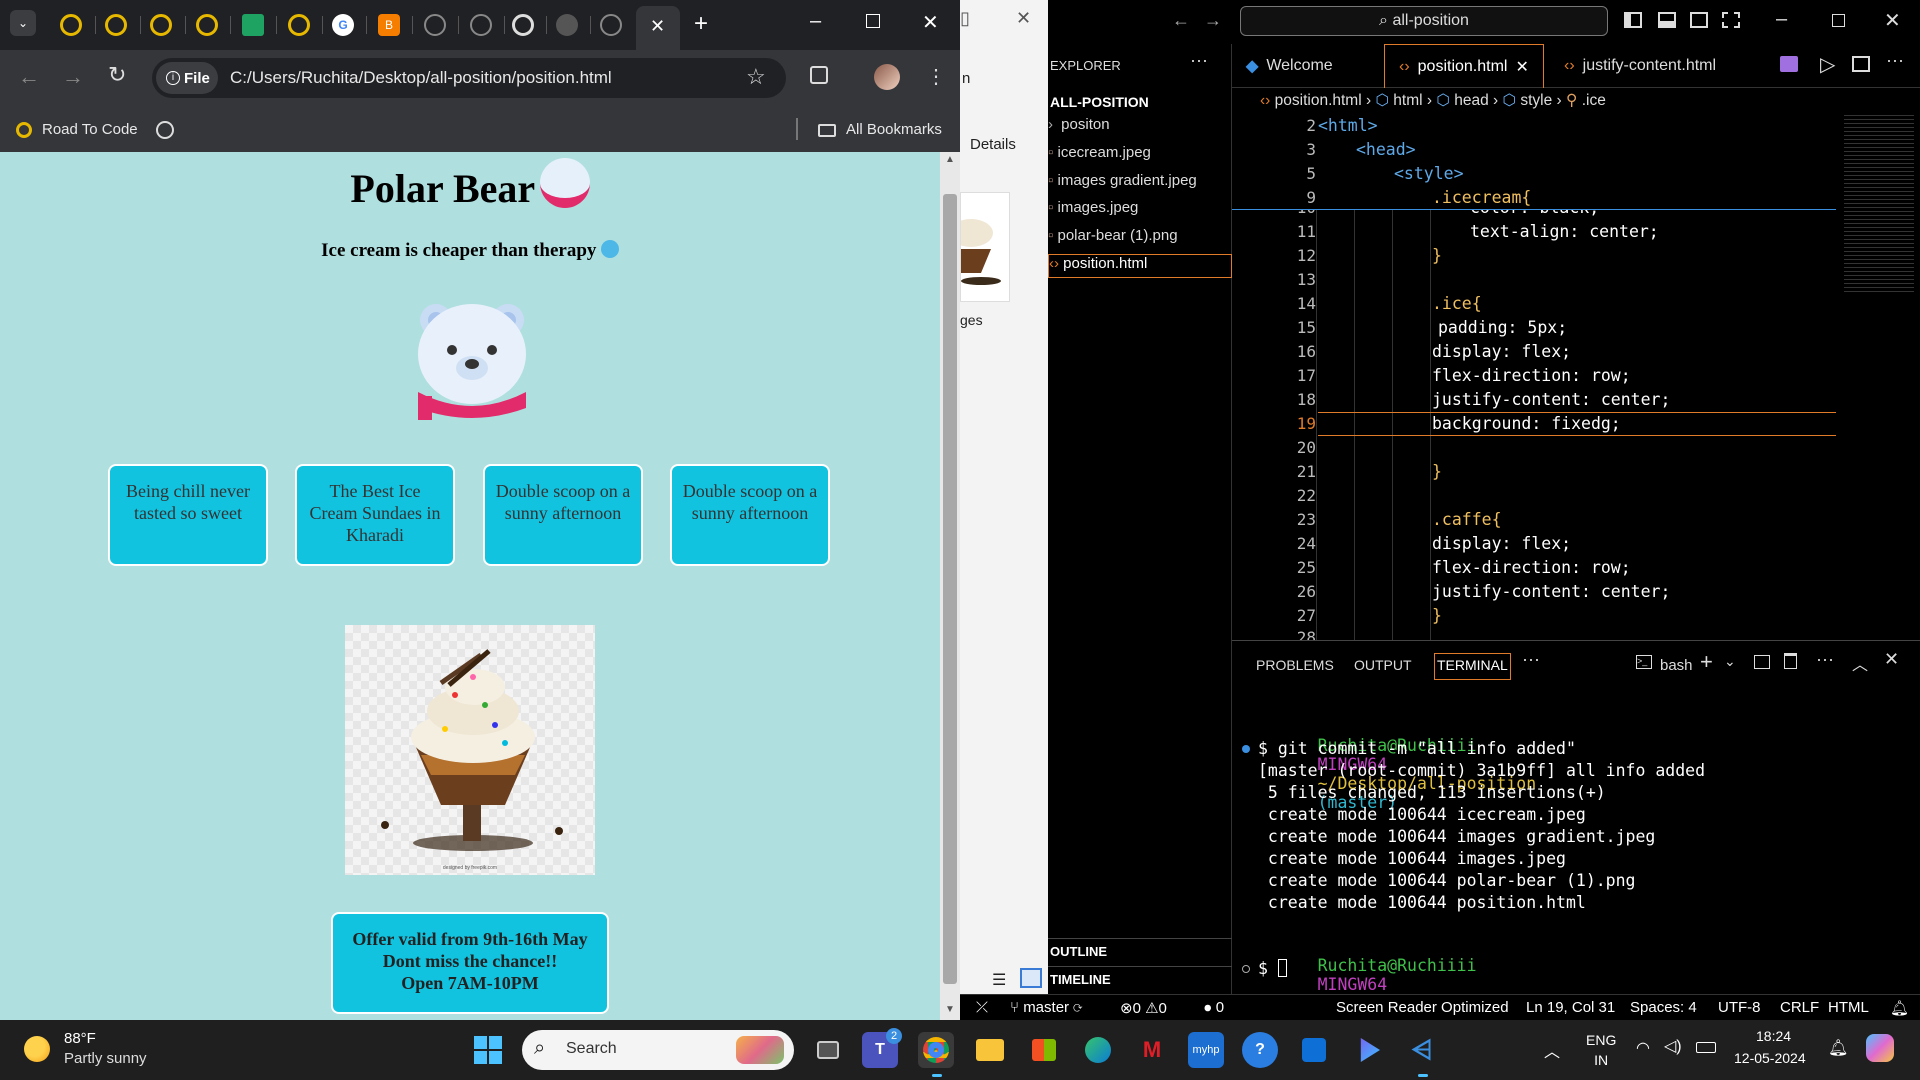 Image resolution: width=1920 pixels, height=1080 pixels. I want to click on chevron-down-icon: ⌄, so click(1730, 661).